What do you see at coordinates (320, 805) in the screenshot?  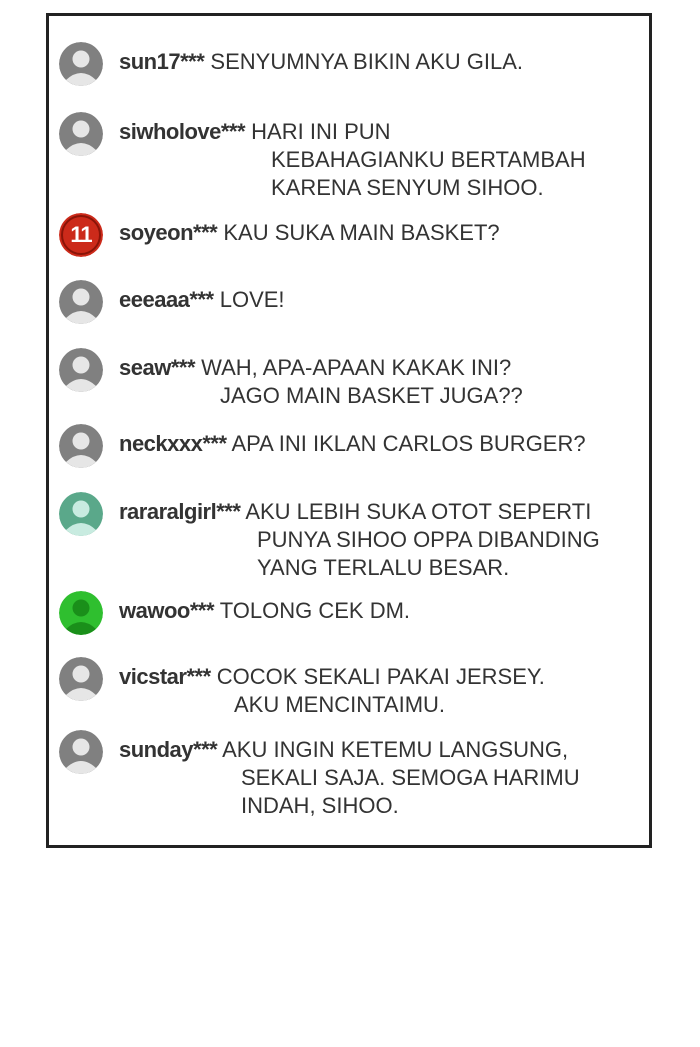 I see `comment-line: INDAH, SIHOO.` at bounding box center [320, 805].